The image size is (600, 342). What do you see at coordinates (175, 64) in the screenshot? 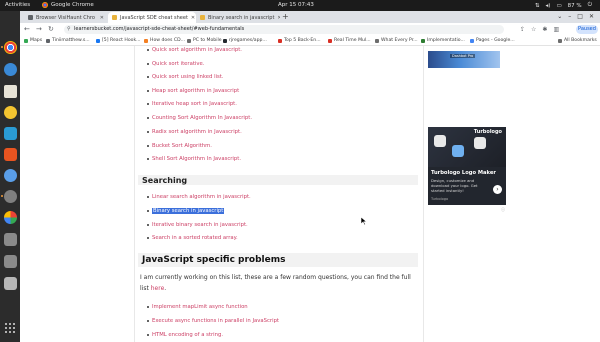
I see `list-item-link: Quick sort iterative.` at bounding box center [175, 64].